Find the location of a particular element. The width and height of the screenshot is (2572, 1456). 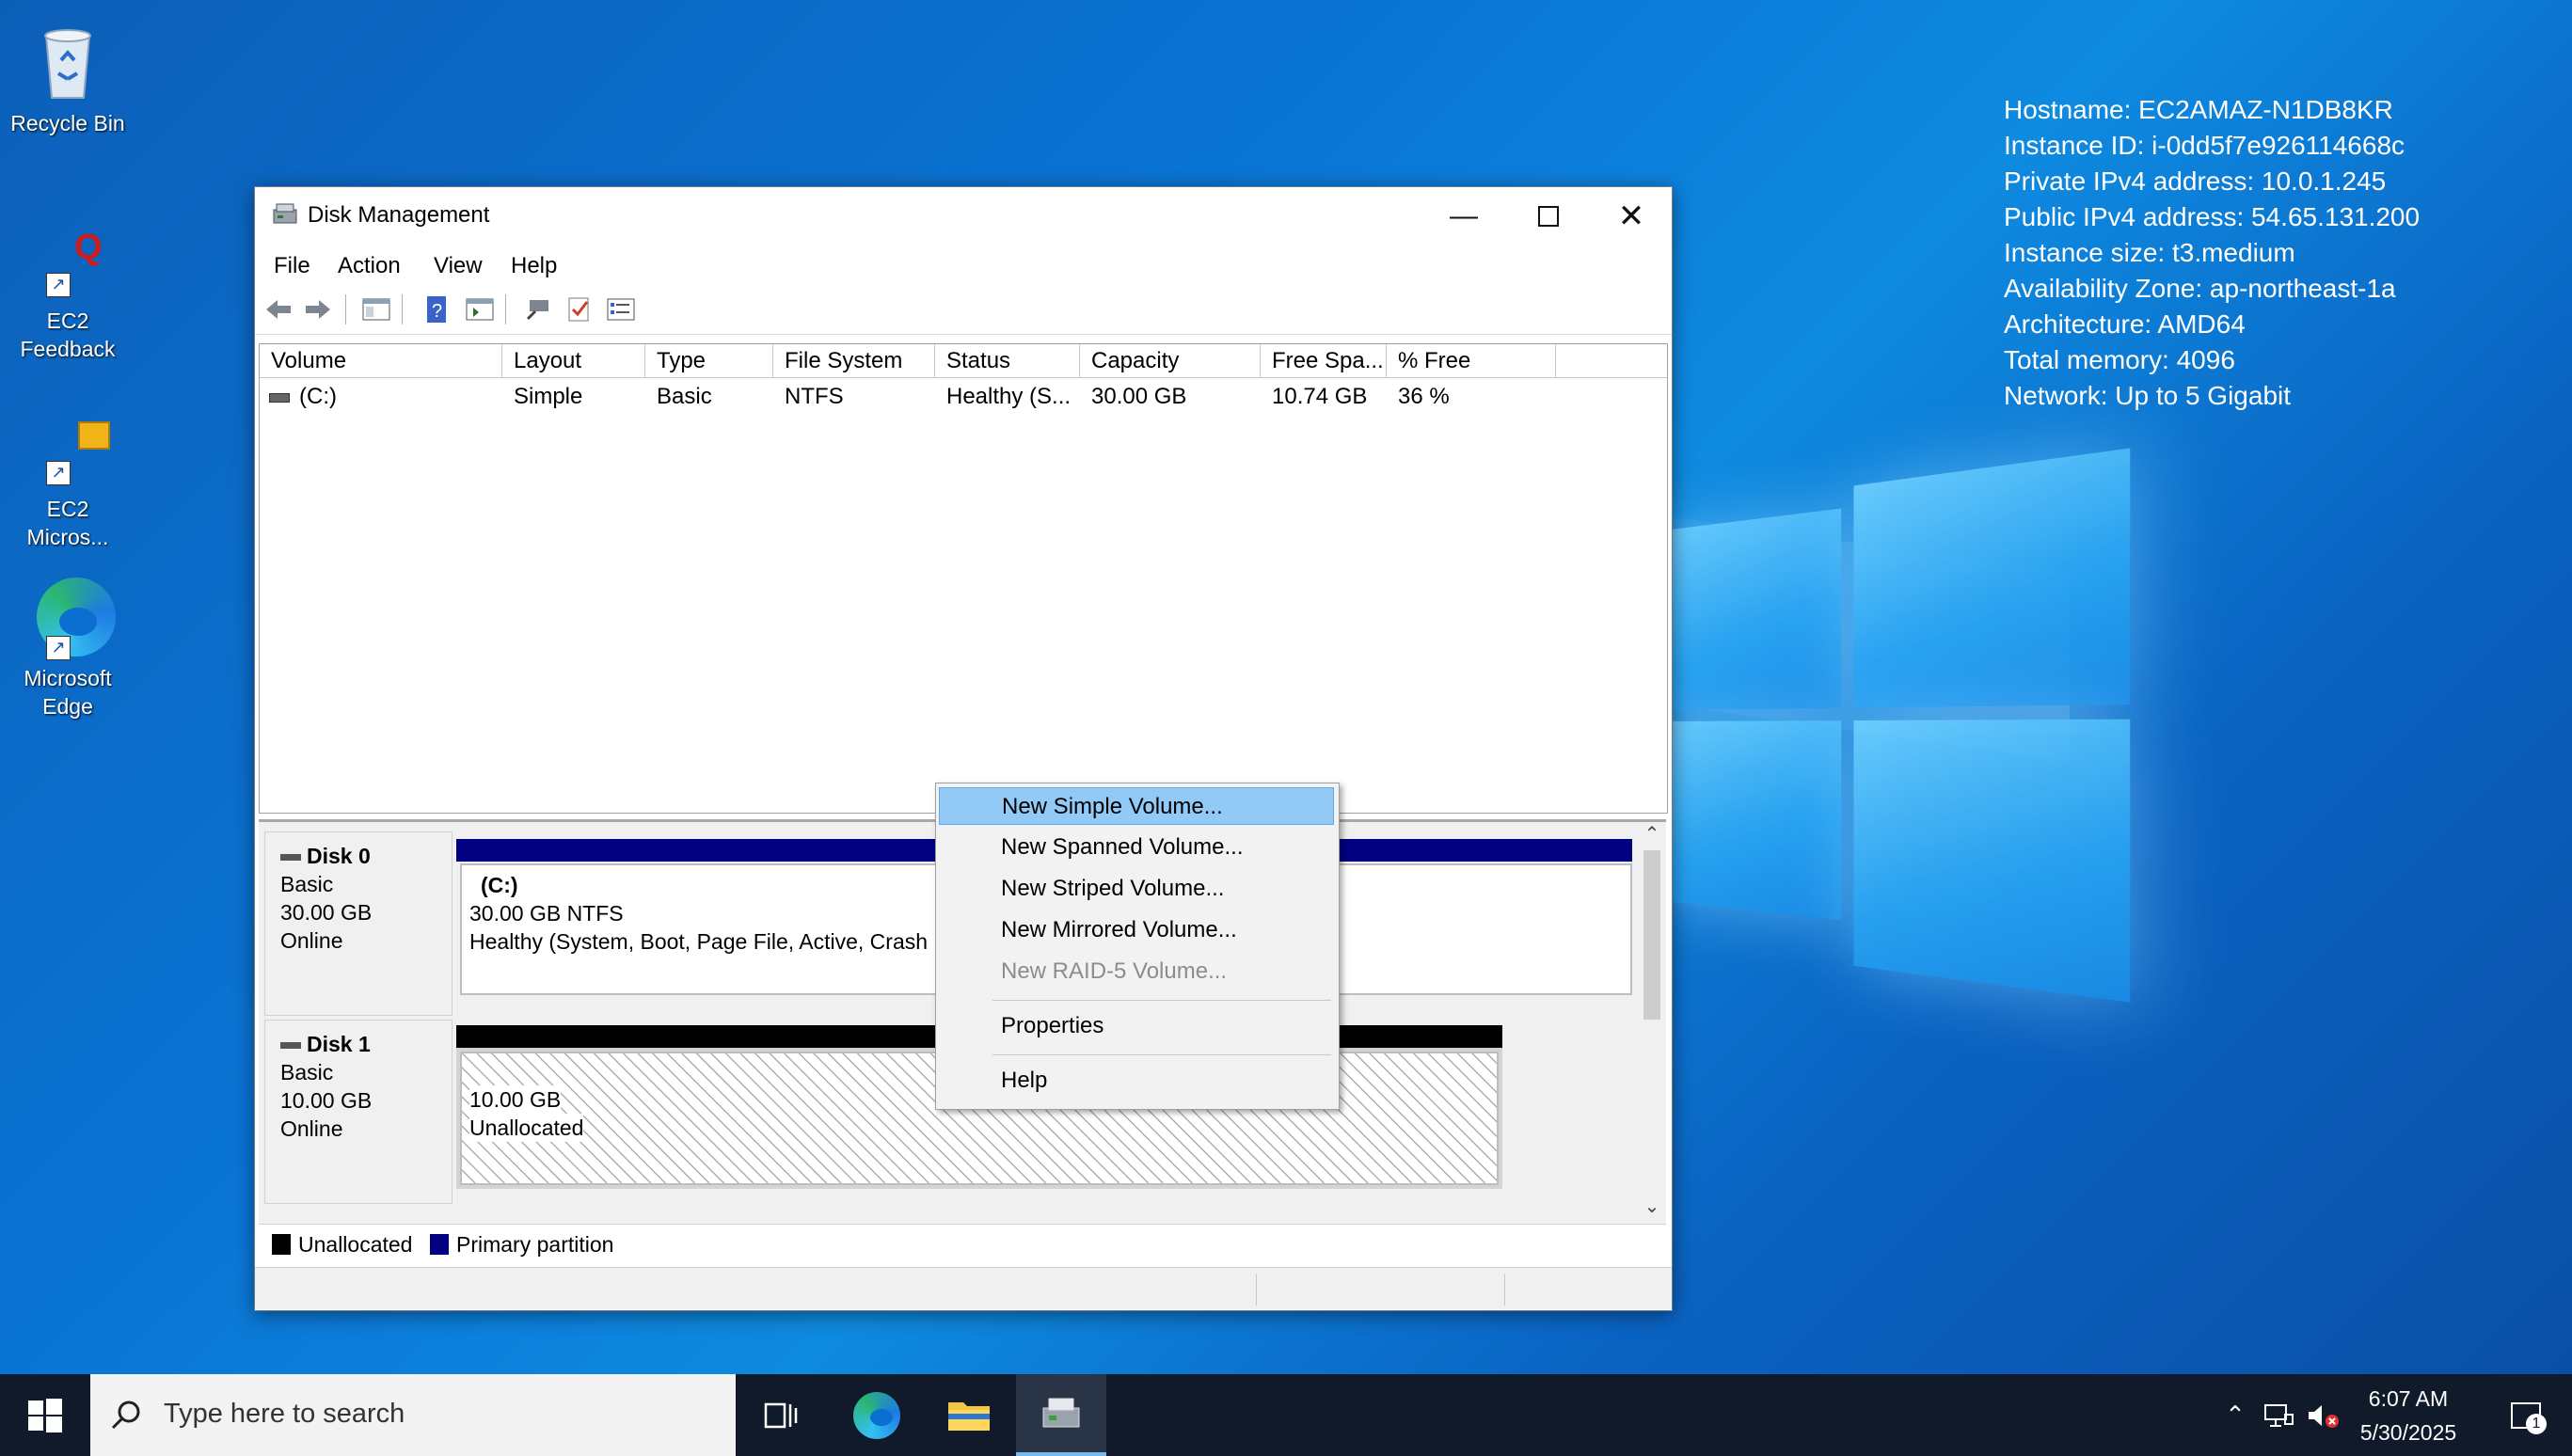

ec2-package-icon: ↗ is located at coordinates (67, 451).